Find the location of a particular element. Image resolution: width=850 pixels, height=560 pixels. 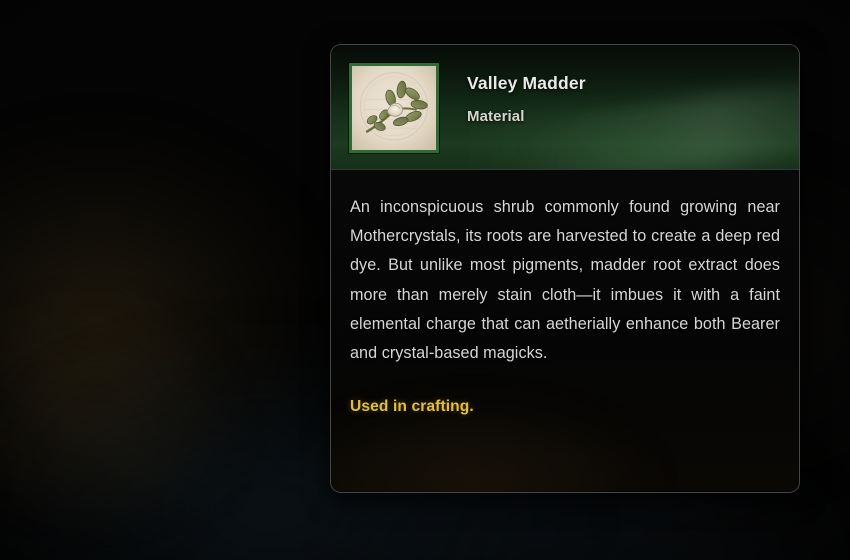

crafting-usage-note: Used in crafting. is located at coordinates (412, 407).